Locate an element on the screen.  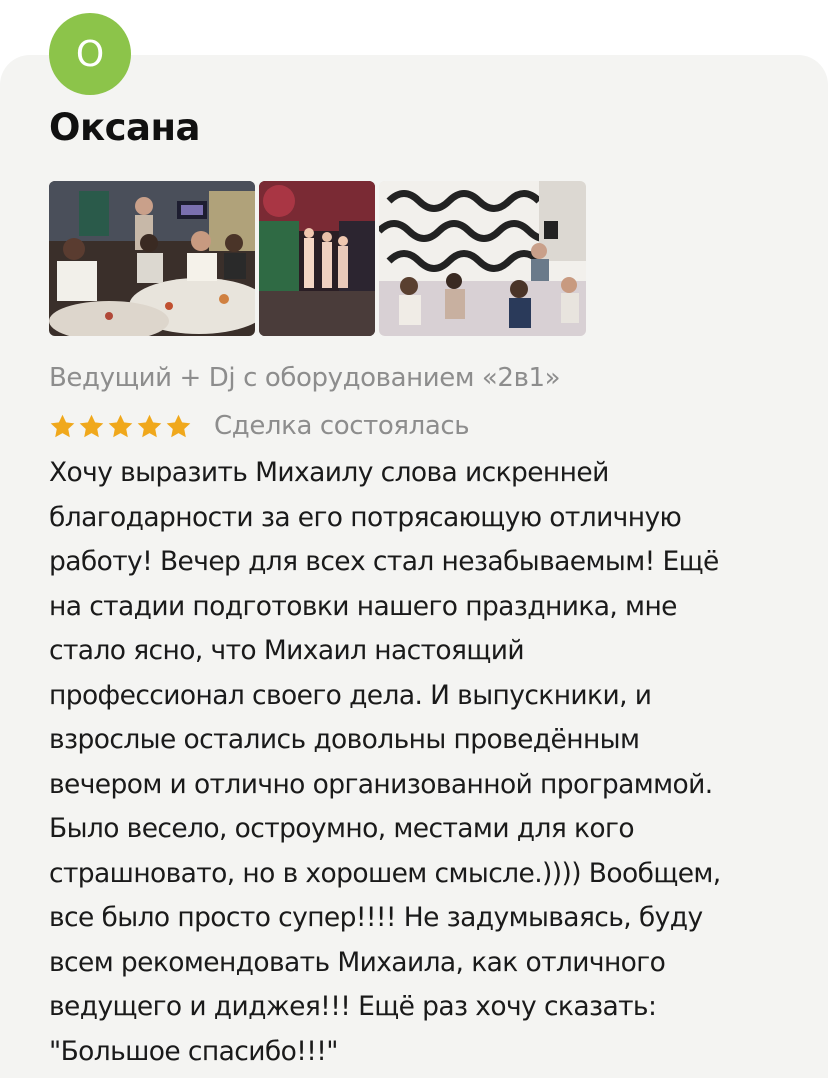
rating-row: Сделка состоялась is located at coordinates (259, 426).